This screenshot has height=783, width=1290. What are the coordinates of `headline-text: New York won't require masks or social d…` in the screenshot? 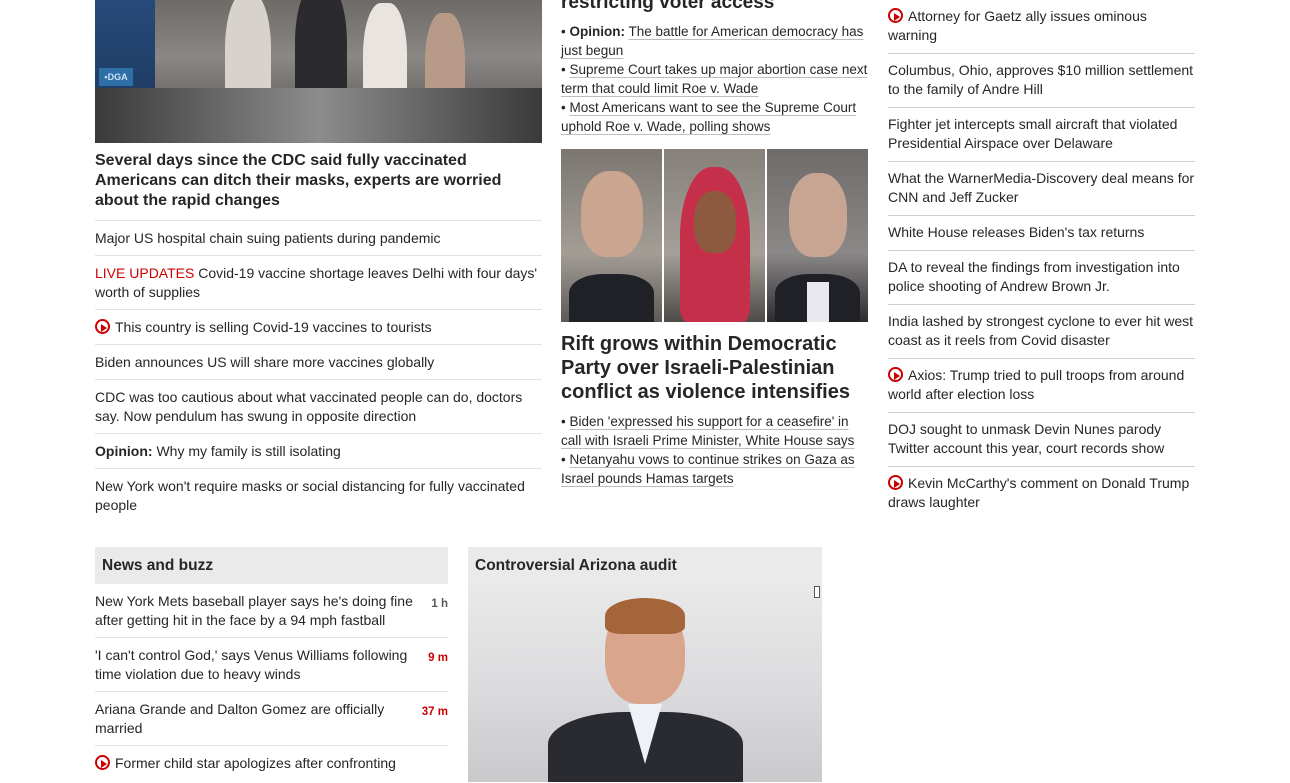 It's located at (310, 495).